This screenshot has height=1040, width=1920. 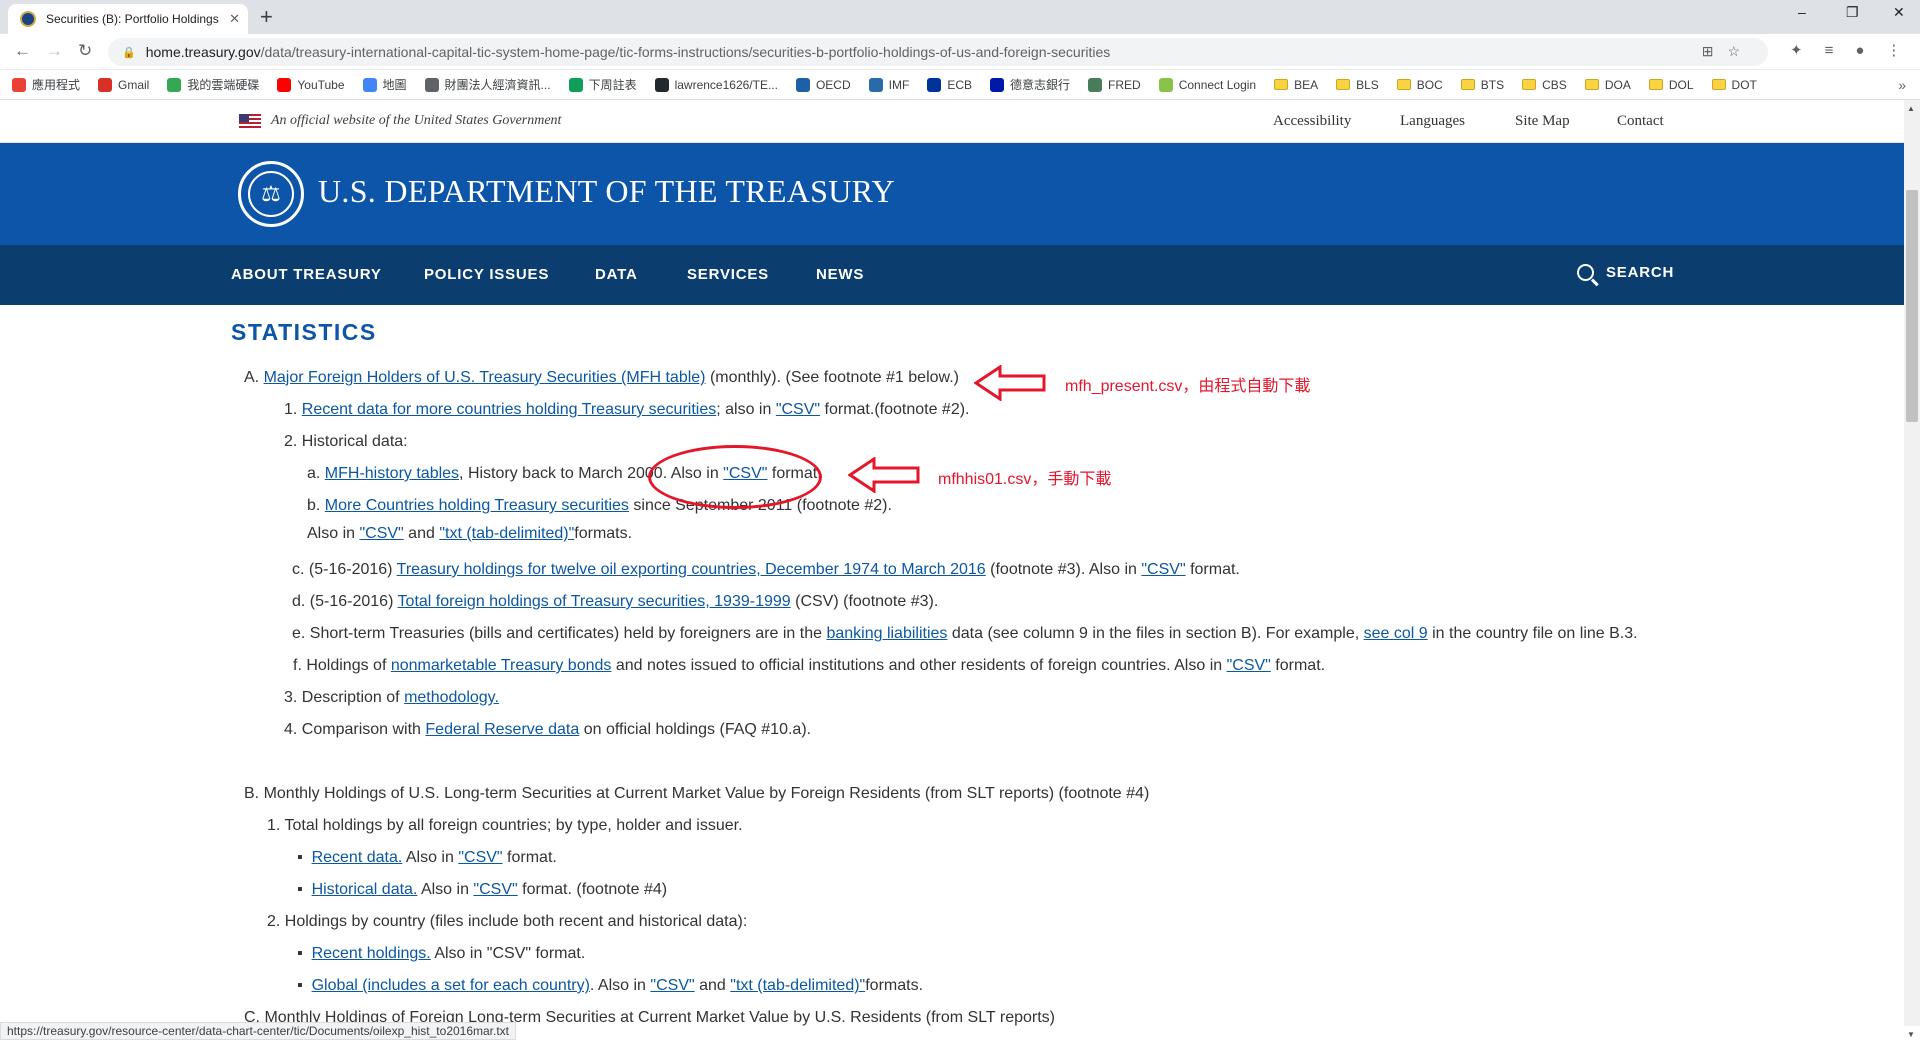 I want to click on bookmark-item: CBS, so click(x=1544, y=85).